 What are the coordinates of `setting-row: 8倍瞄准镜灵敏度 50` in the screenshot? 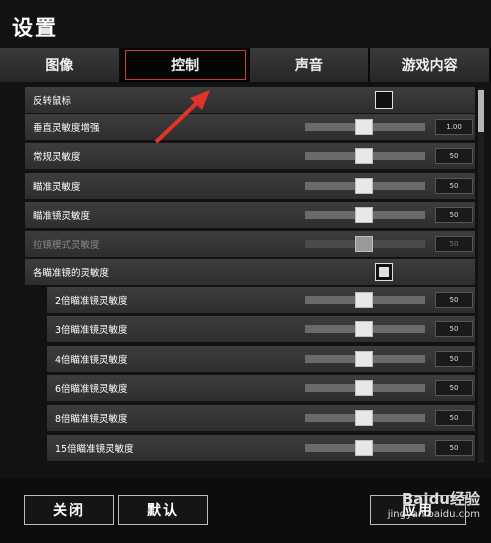 It's located at (261, 418).